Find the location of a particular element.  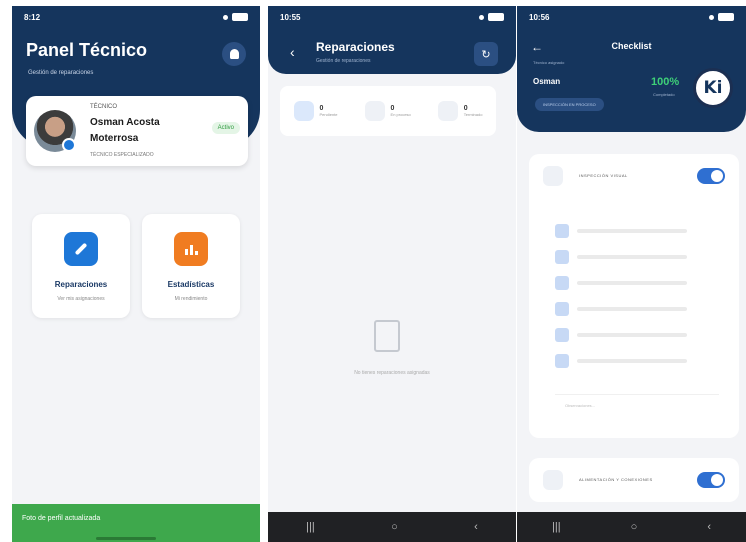

stat-pending: 0 Pendiente is located at coordinates (315, 111).